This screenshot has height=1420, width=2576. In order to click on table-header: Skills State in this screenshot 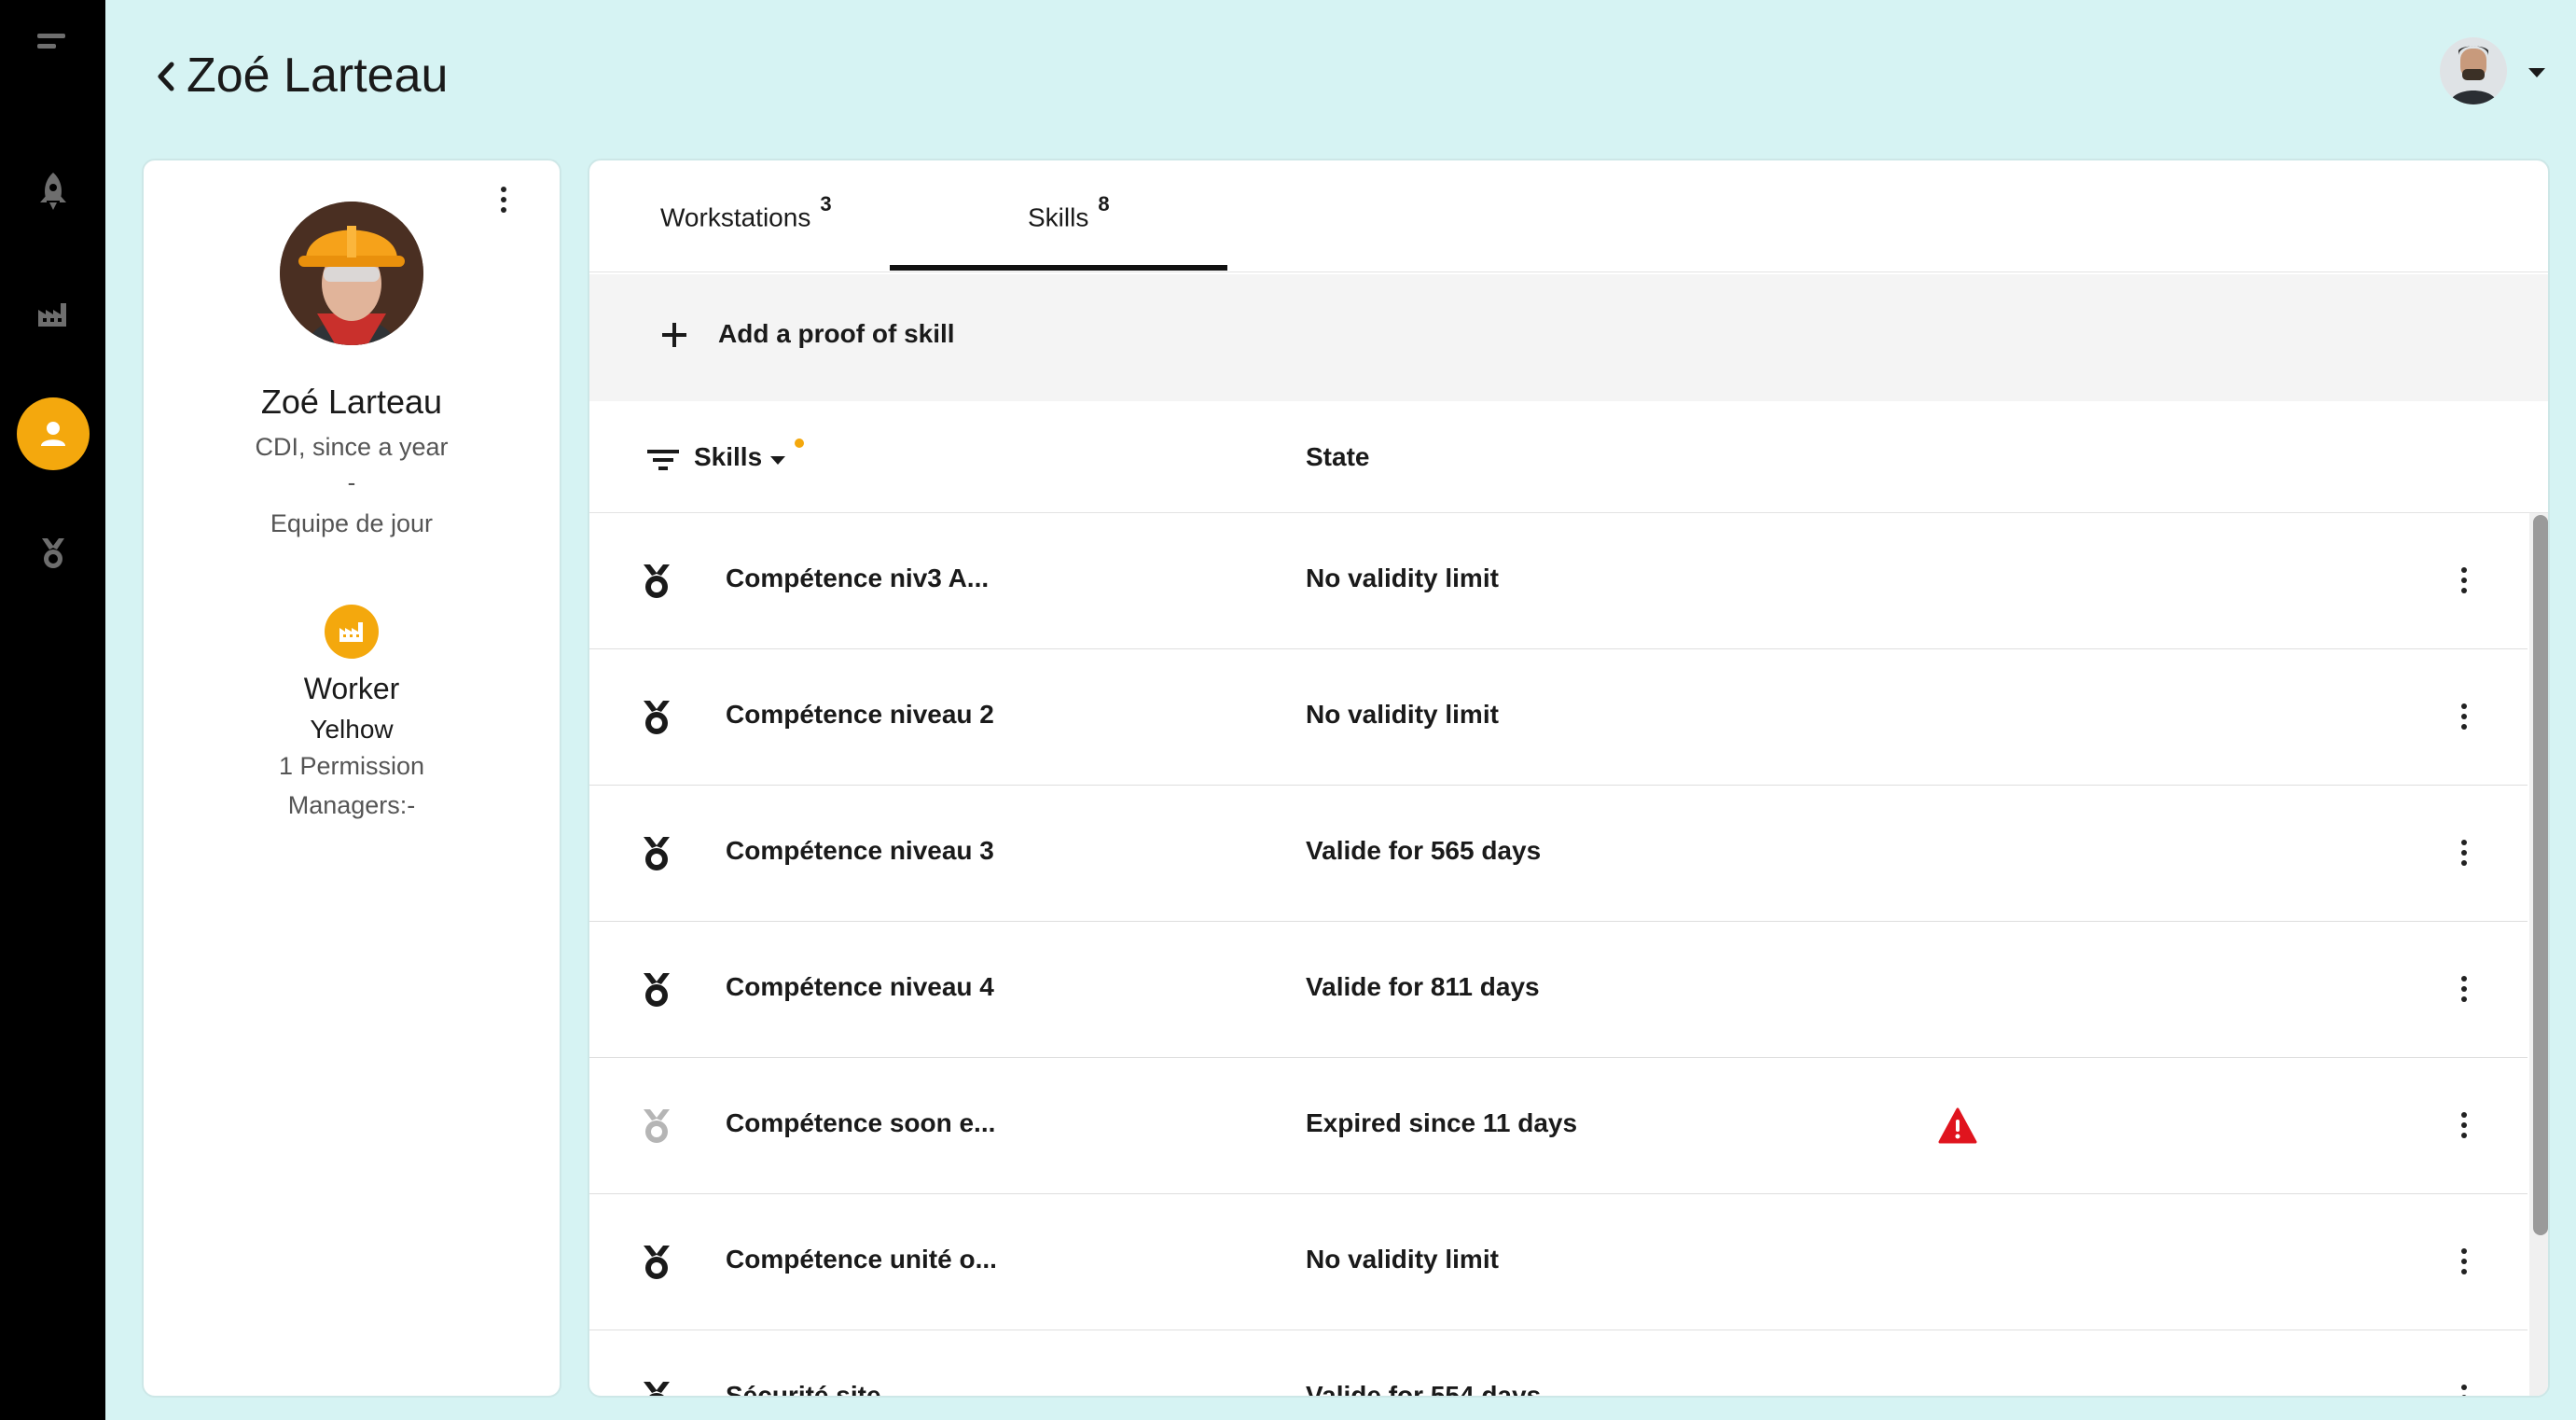, I will do `click(1568, 457)`.